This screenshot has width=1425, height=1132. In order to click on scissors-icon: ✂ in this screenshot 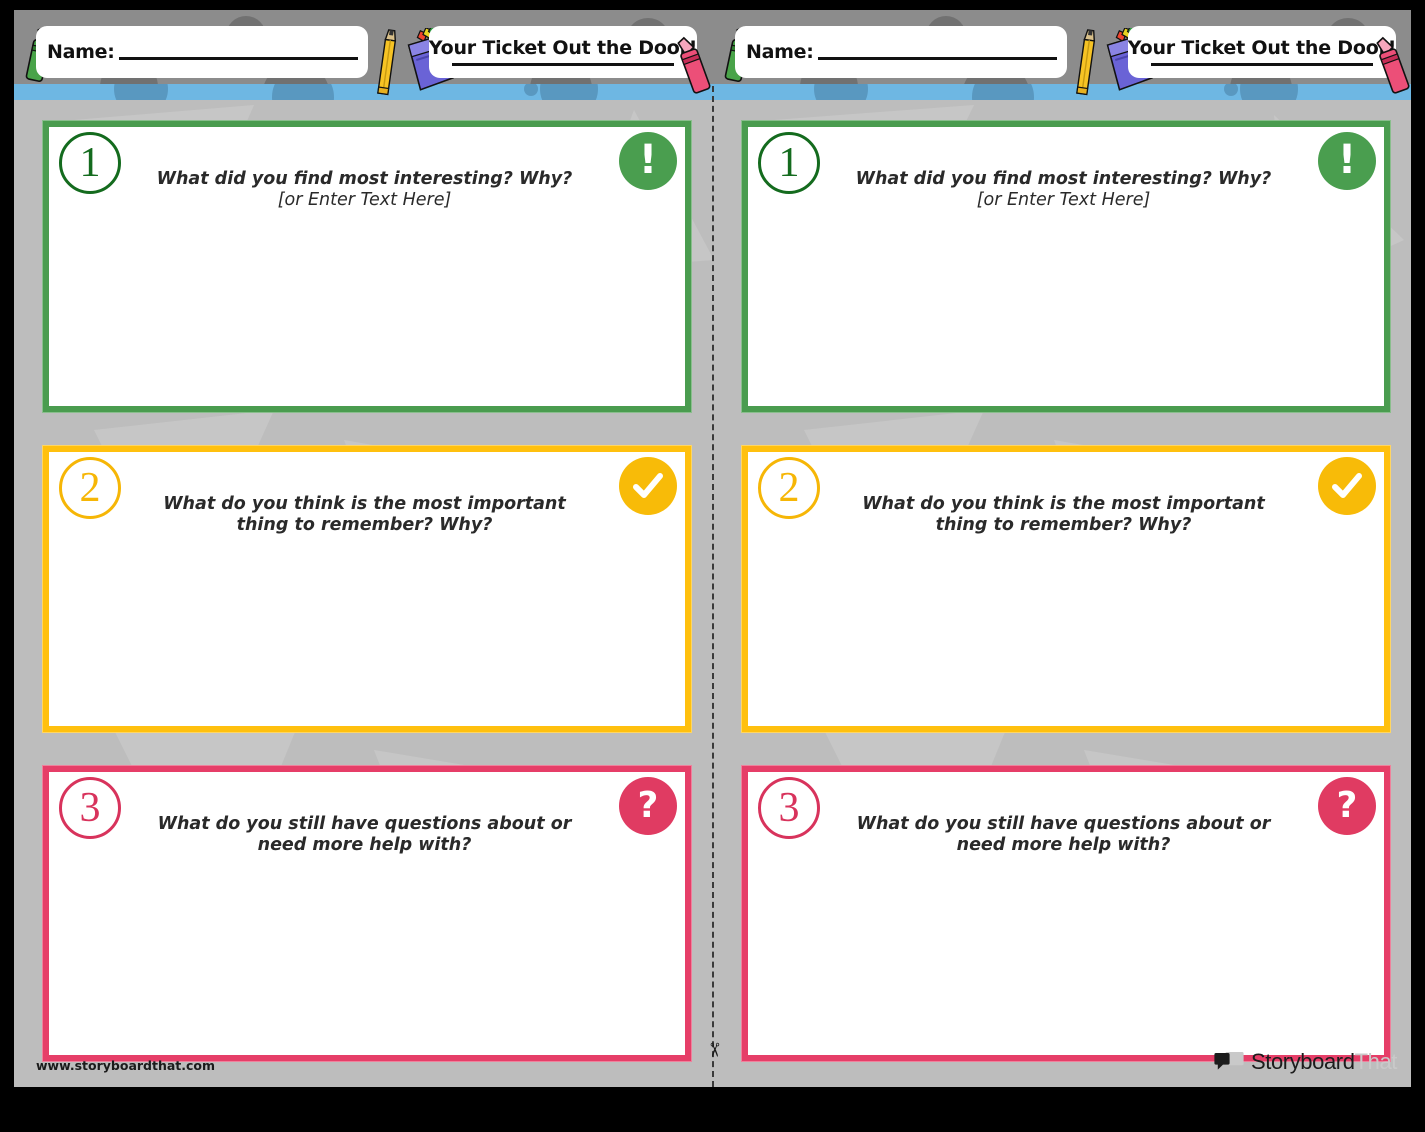, I will do `click(713, 1050)`.